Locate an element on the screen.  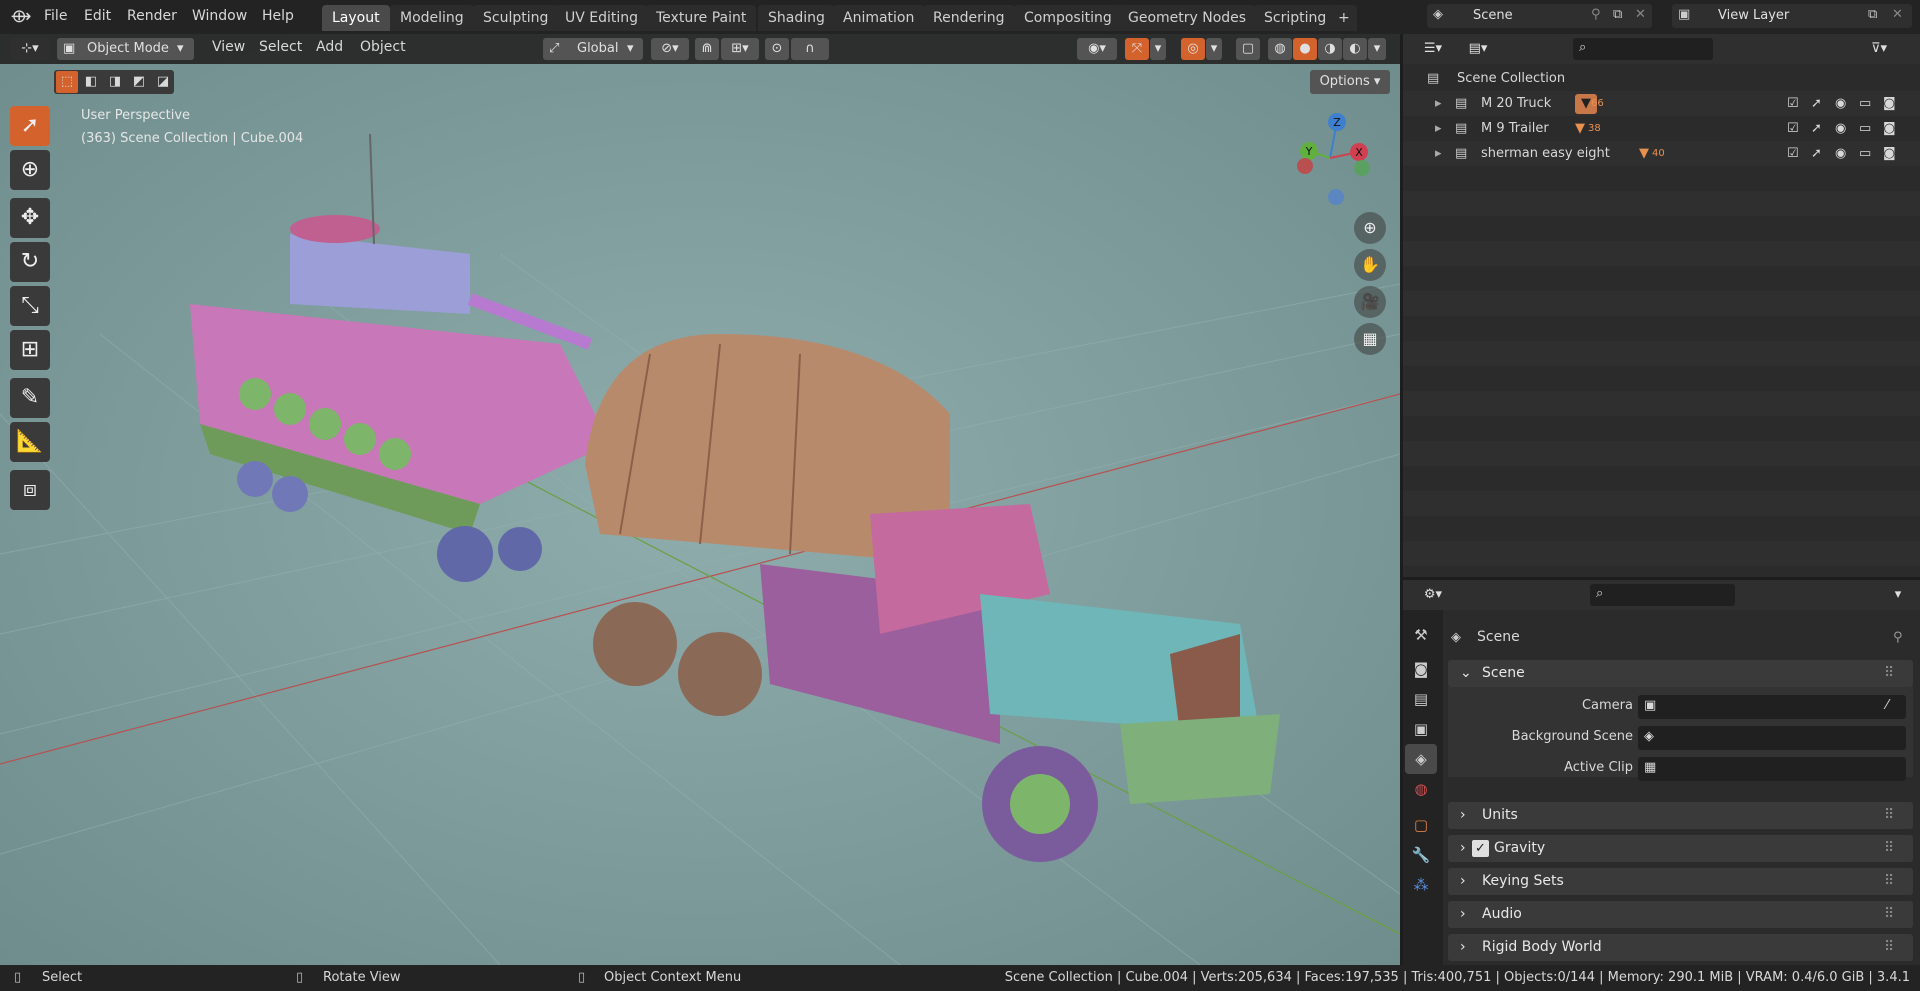
menu-select: Select is located at coordinates (280, 48).